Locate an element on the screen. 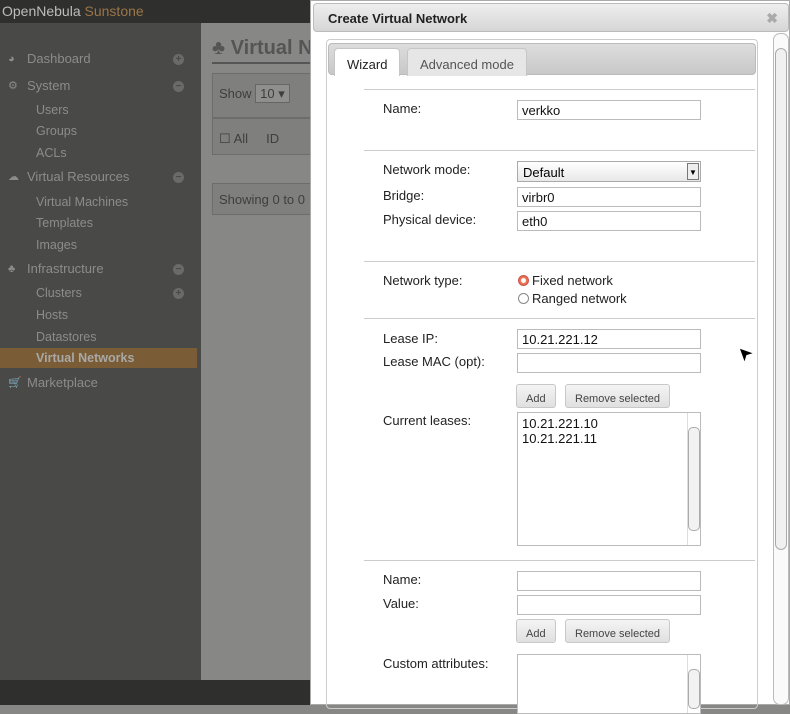 The width and height of the screenshot is (790, 714). sidebar-item-infrastructure: ♣ Infrastructure − is located at coordinates (98, 269).